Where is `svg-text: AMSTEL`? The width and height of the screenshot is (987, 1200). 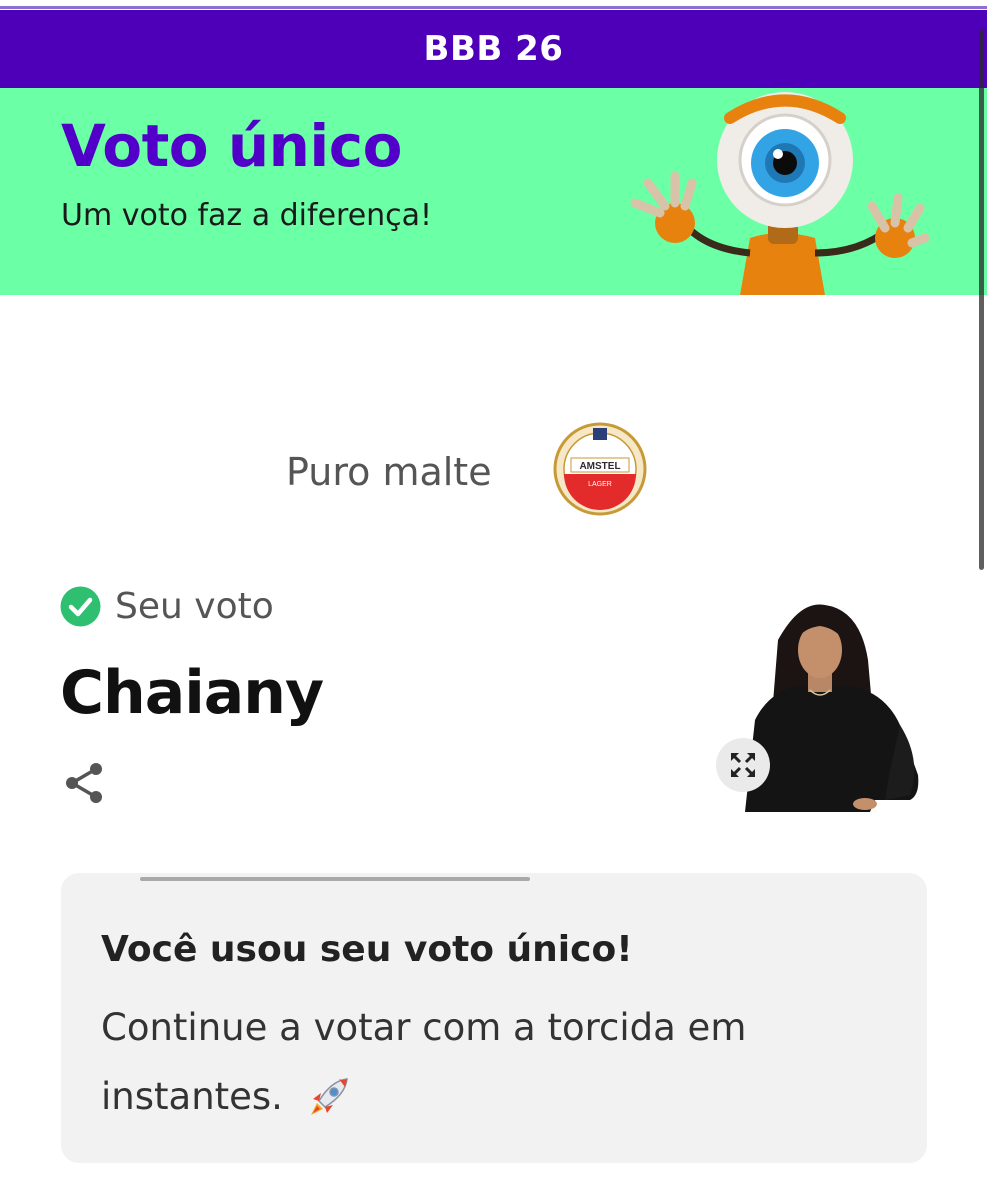 svg-text: AMSTEL is located at coordinates (599, 466).